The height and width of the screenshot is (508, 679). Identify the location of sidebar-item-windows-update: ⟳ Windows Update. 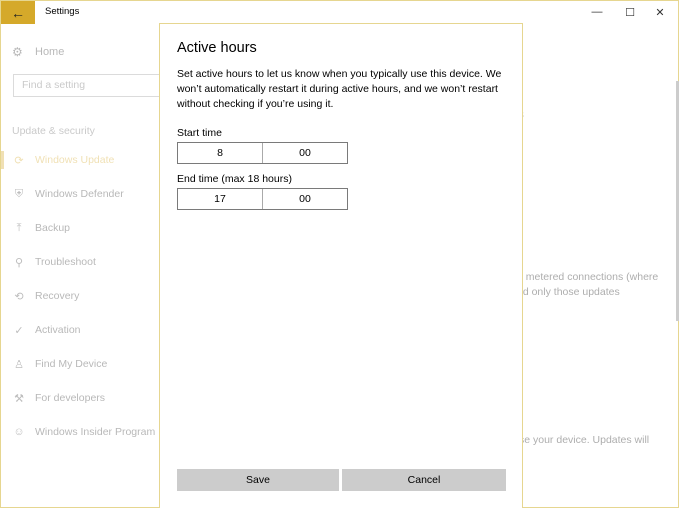
(81, 160).